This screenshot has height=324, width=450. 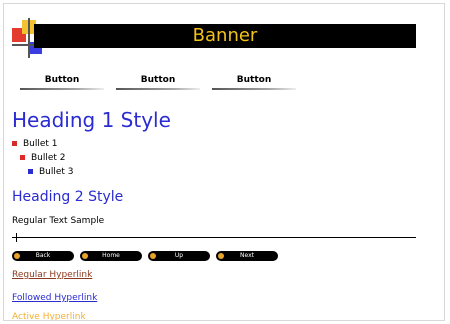 I want to click on home-button: Home, so click(x=111, y=256).